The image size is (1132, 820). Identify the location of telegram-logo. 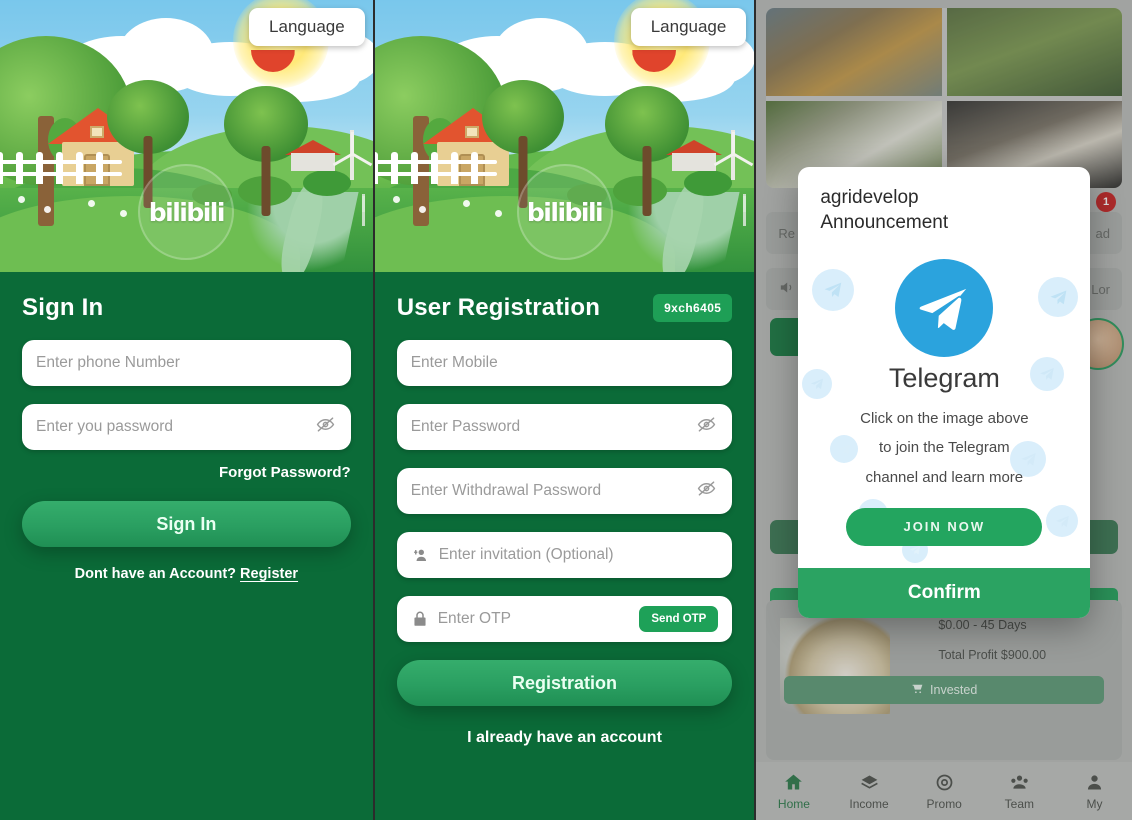
(944, 308).